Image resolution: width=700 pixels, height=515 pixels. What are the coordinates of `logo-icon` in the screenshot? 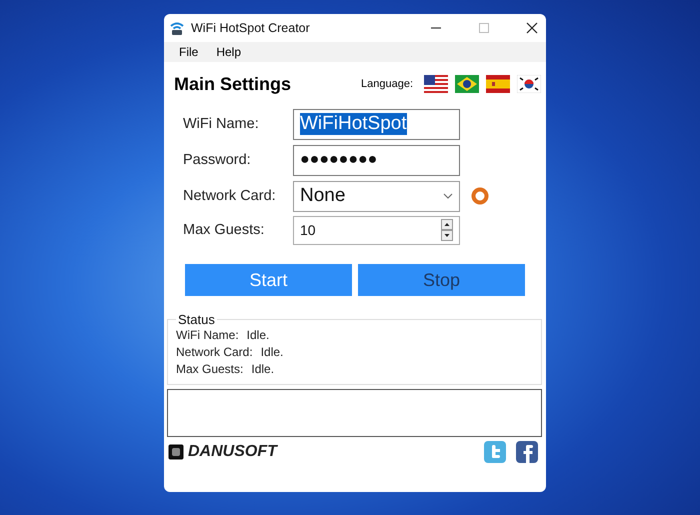 It's located at (176, 452).